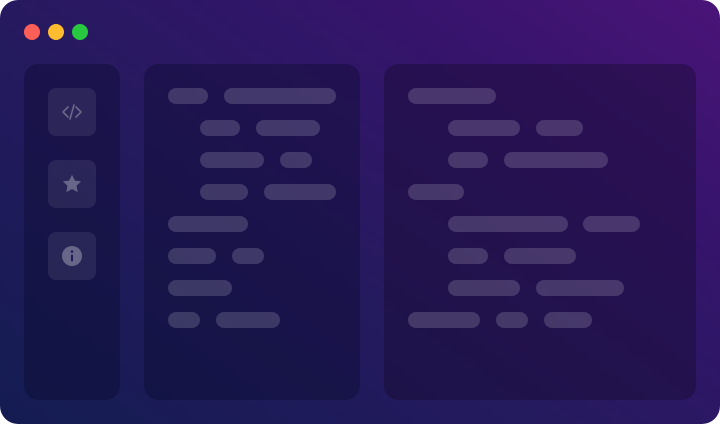 The height and width of the screenshot is (424, 720). I want to click on sidebar-item-info, so click(72, 256).